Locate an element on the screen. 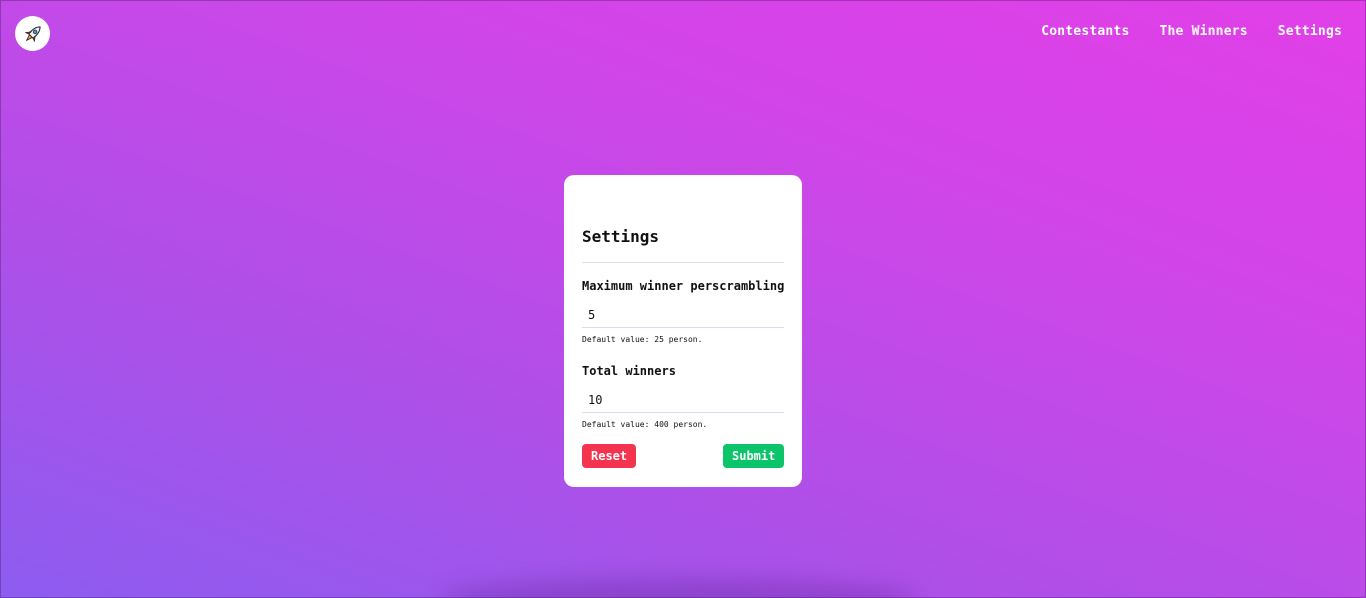 The height and width of the screenshot is (598, 1366). total-winners-label: Total winners is located at coordinates (629, 371).